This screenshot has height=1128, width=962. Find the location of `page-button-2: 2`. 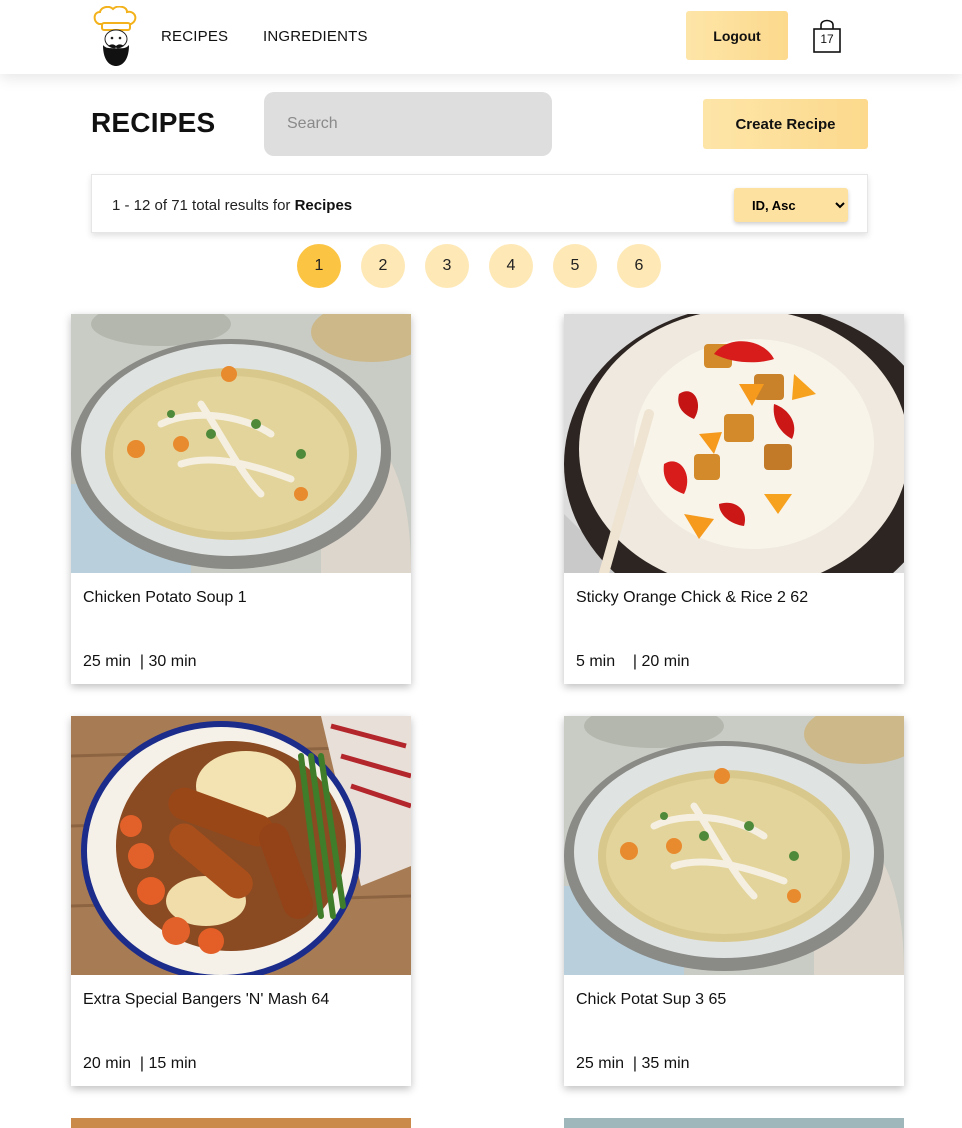

page-button-2: 2 is located at coordinates (383, 266).